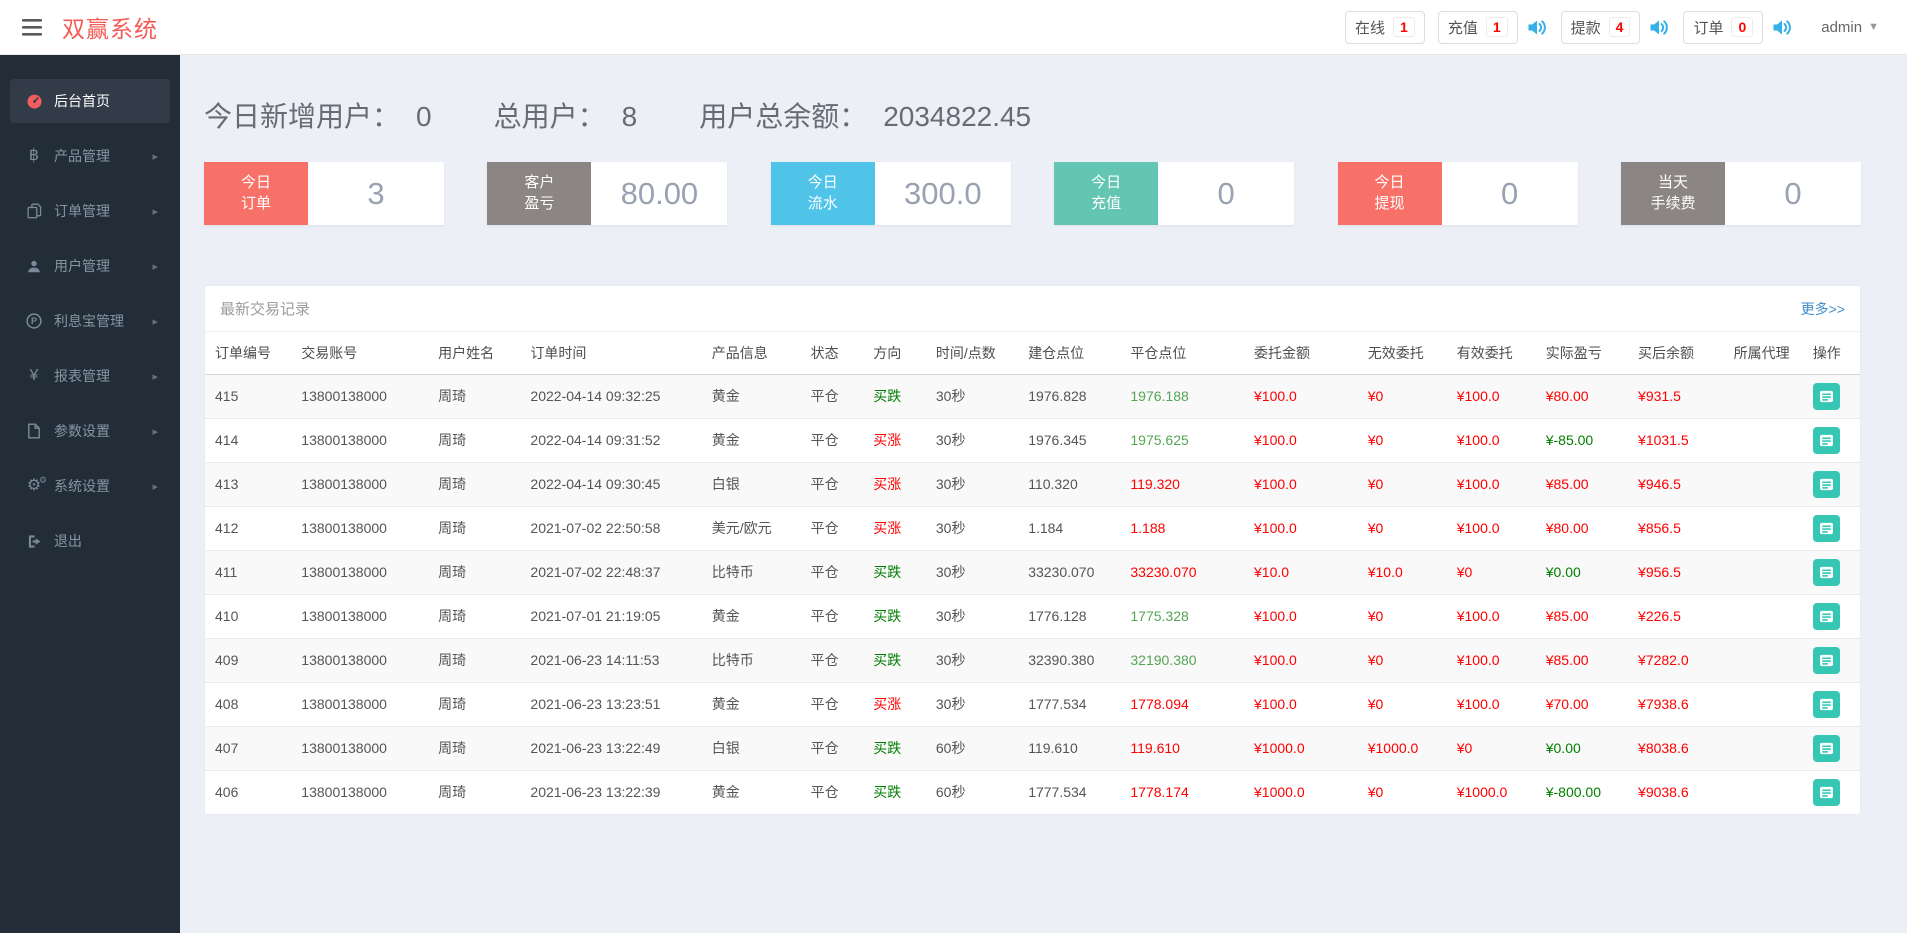 This screenshot has height=933, width=1907. What do you see at coordinates (90, 266) in the screenshot?
I see `sidebar-item-3: 用户管理 ▸` at bounding box center [90, 266].